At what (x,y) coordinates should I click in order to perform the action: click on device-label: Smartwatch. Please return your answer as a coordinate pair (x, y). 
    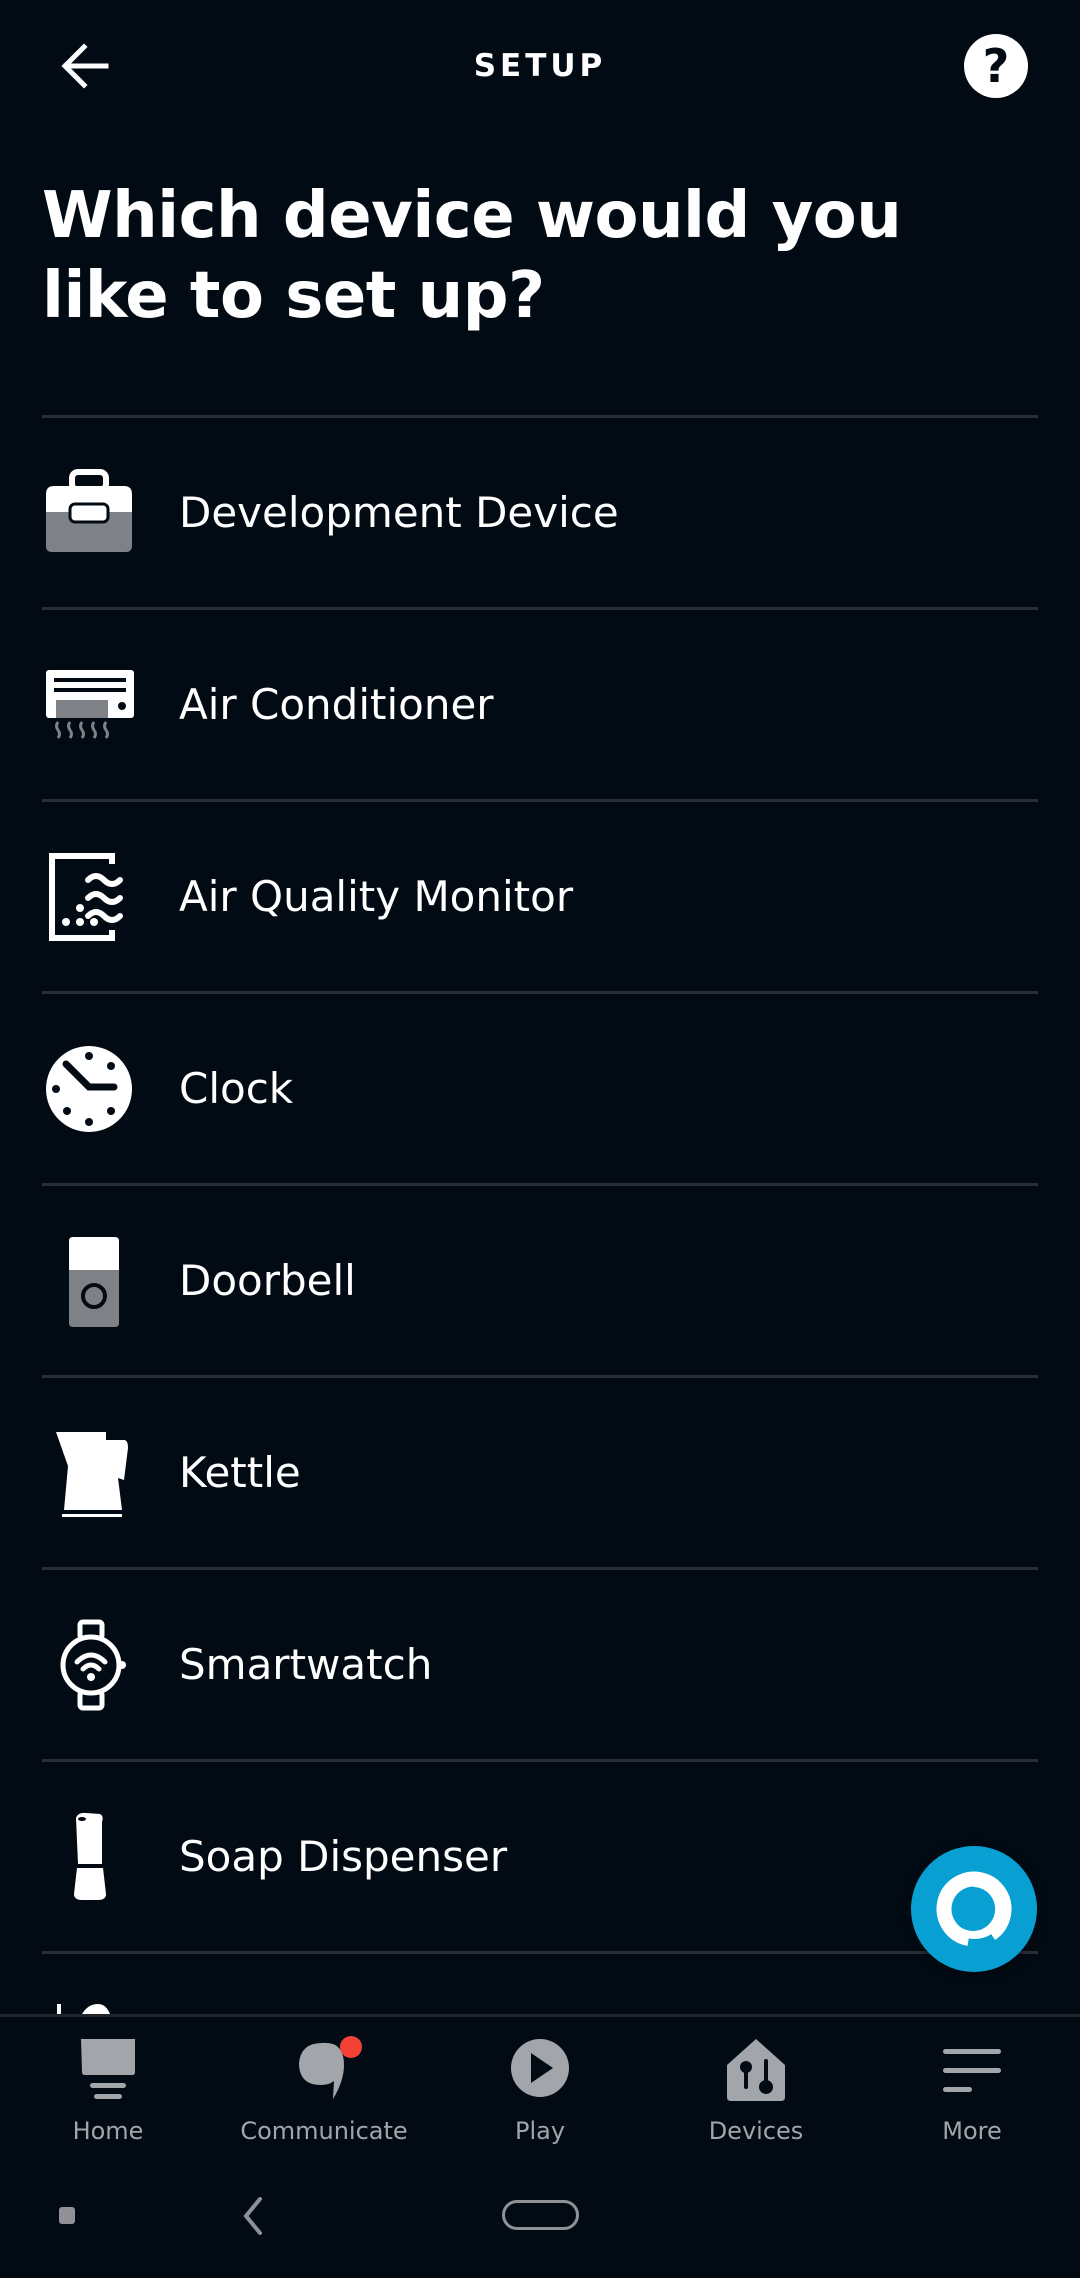
    Looking at the image, I should click on (306, 1664).